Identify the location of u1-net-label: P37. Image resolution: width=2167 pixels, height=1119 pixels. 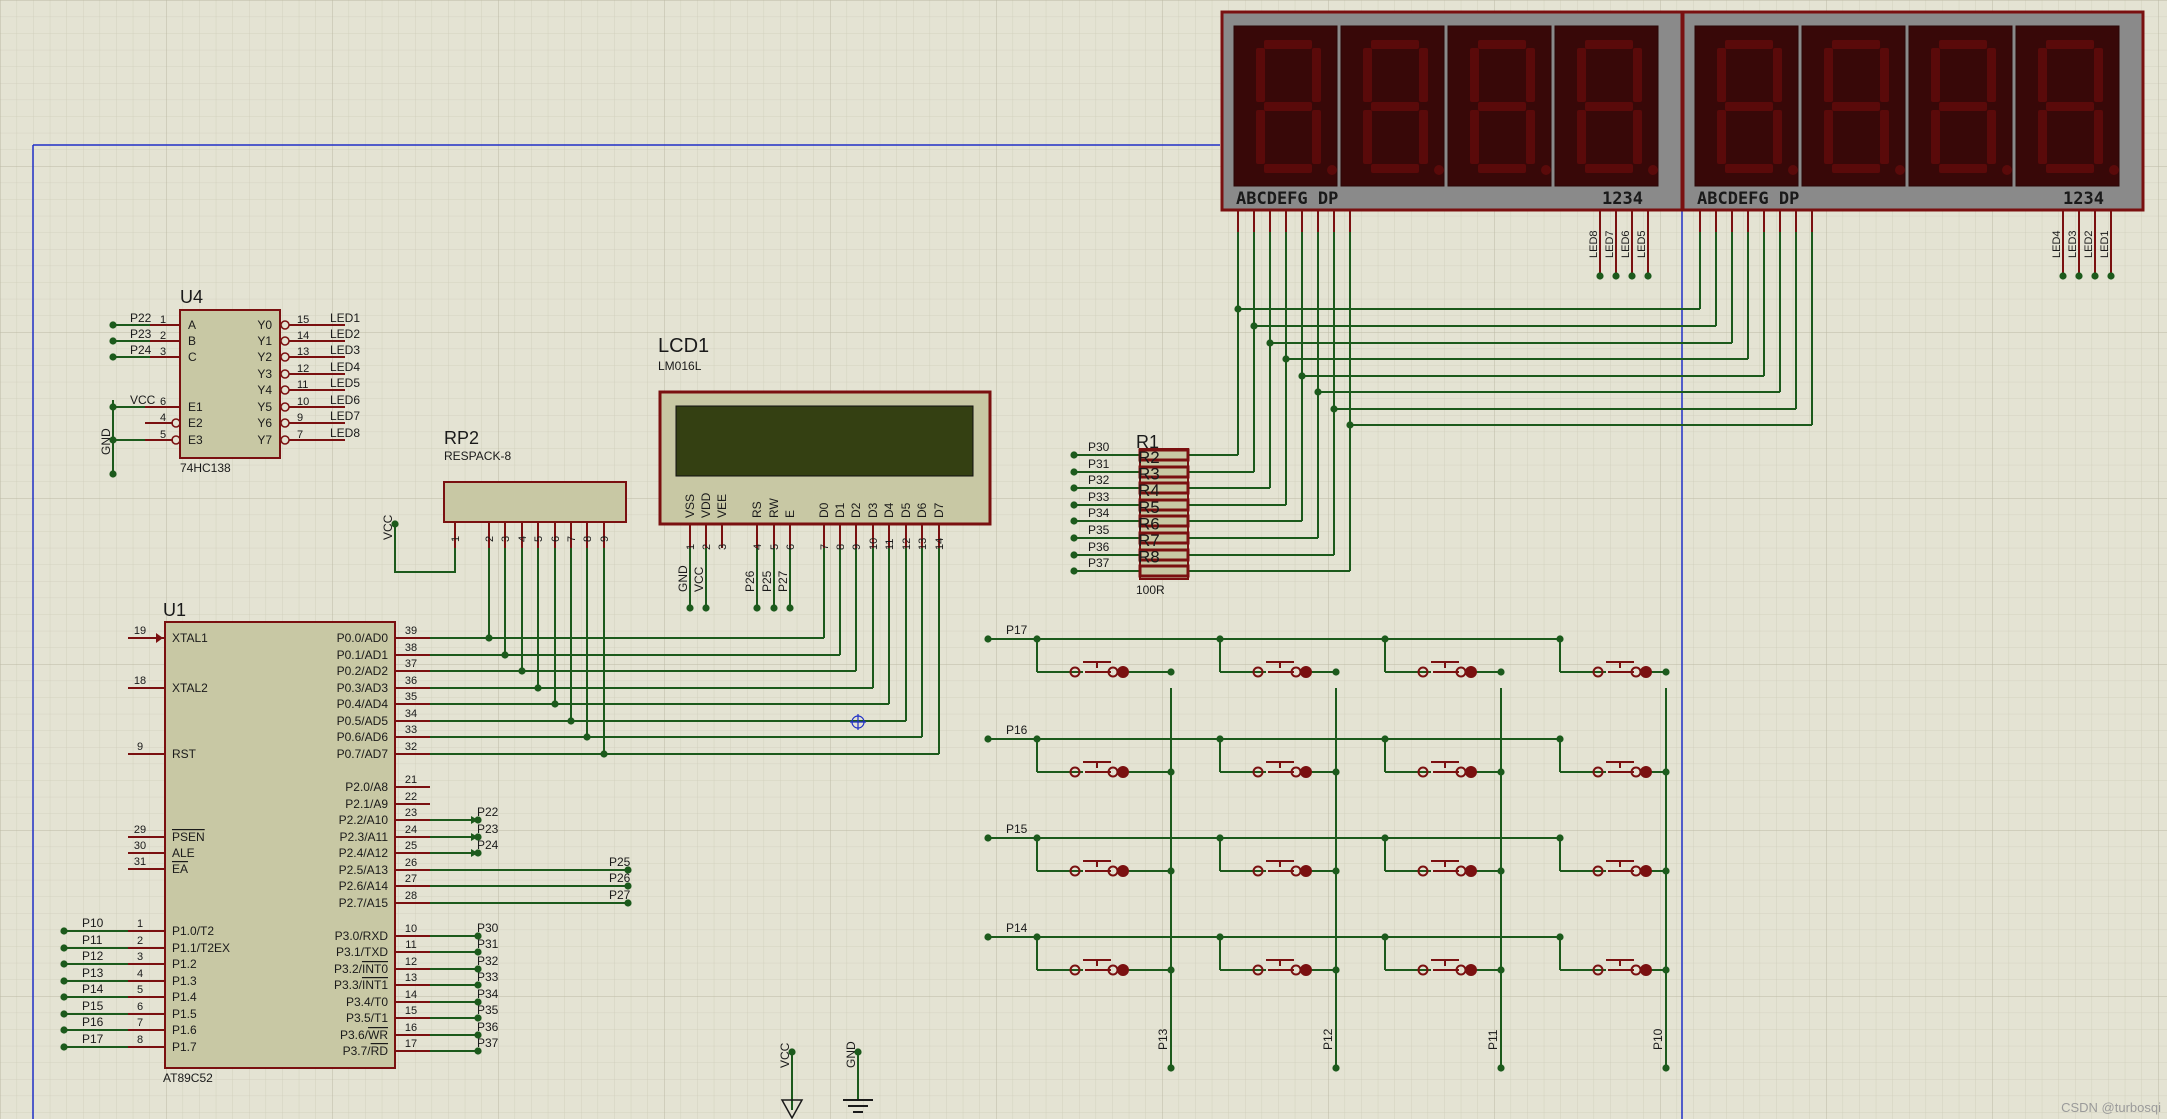
(488, 1043).